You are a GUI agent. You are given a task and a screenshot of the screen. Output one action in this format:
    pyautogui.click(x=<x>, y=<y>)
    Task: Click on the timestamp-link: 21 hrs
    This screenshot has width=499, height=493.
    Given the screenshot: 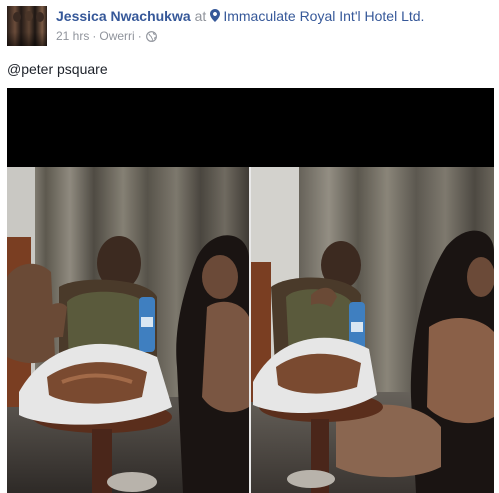 What is the action you would take?
    pyautogui.click(x=72, y=36)
    